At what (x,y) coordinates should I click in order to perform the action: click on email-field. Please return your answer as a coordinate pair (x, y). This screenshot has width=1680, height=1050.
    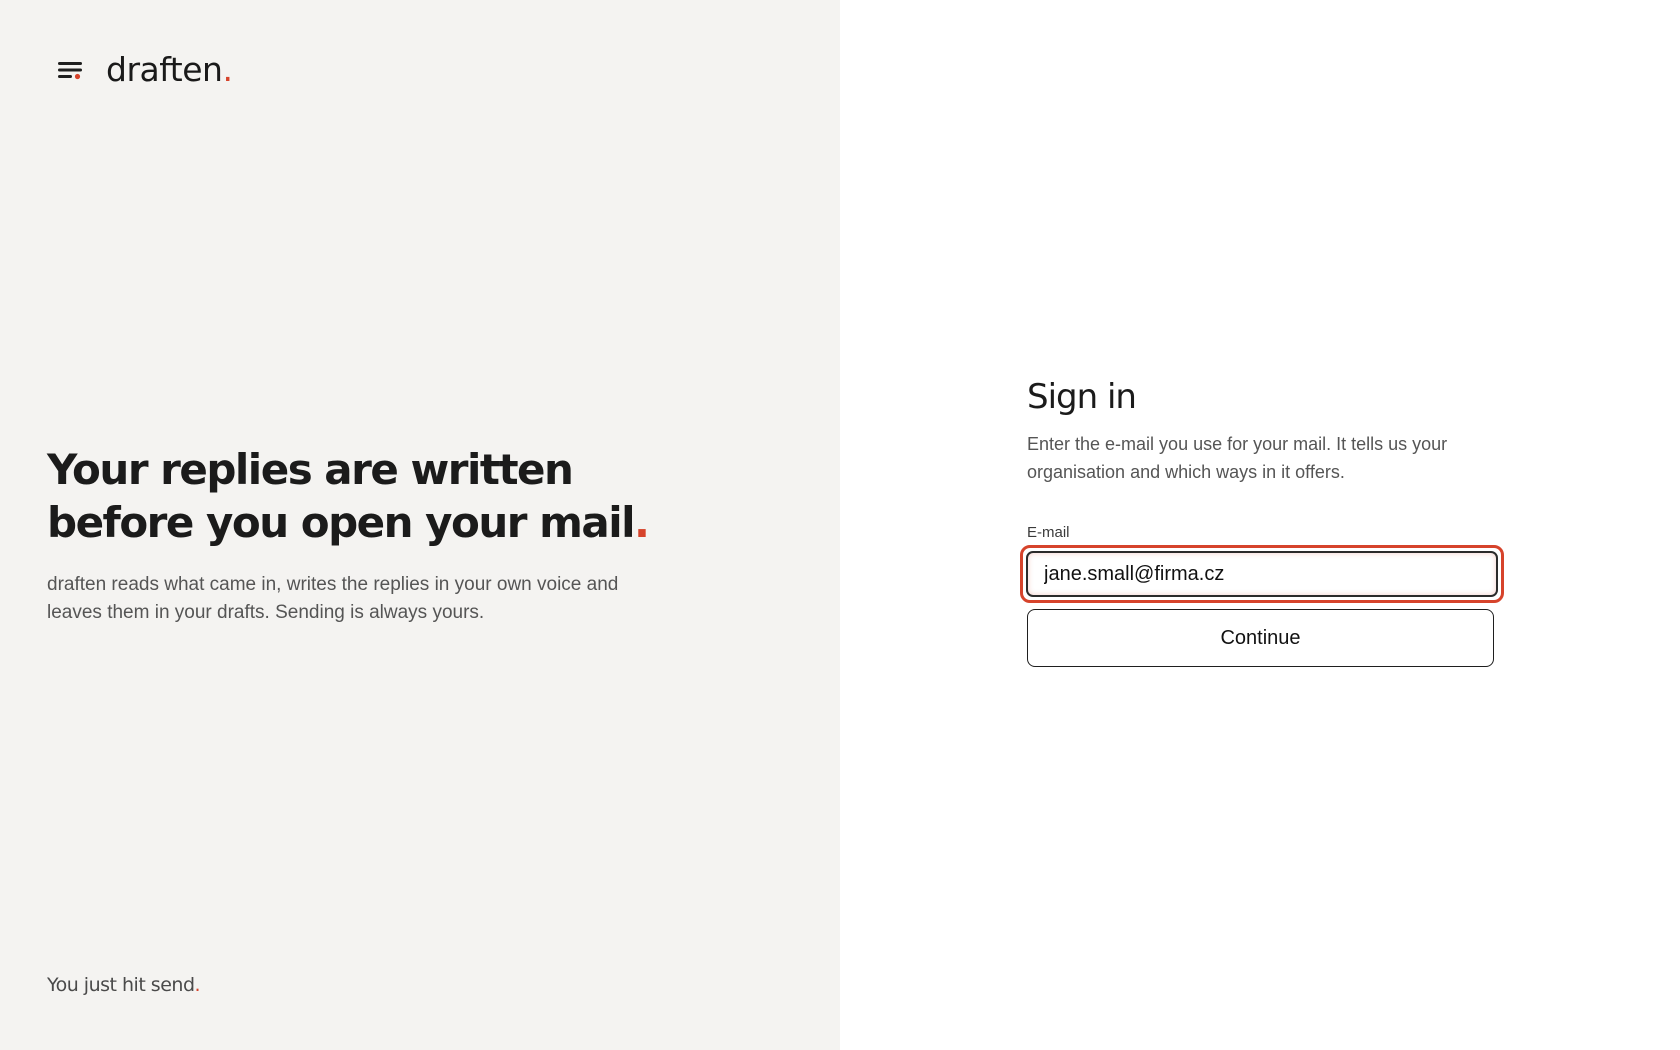
    Looking at the image, I should click on (1262, 574).